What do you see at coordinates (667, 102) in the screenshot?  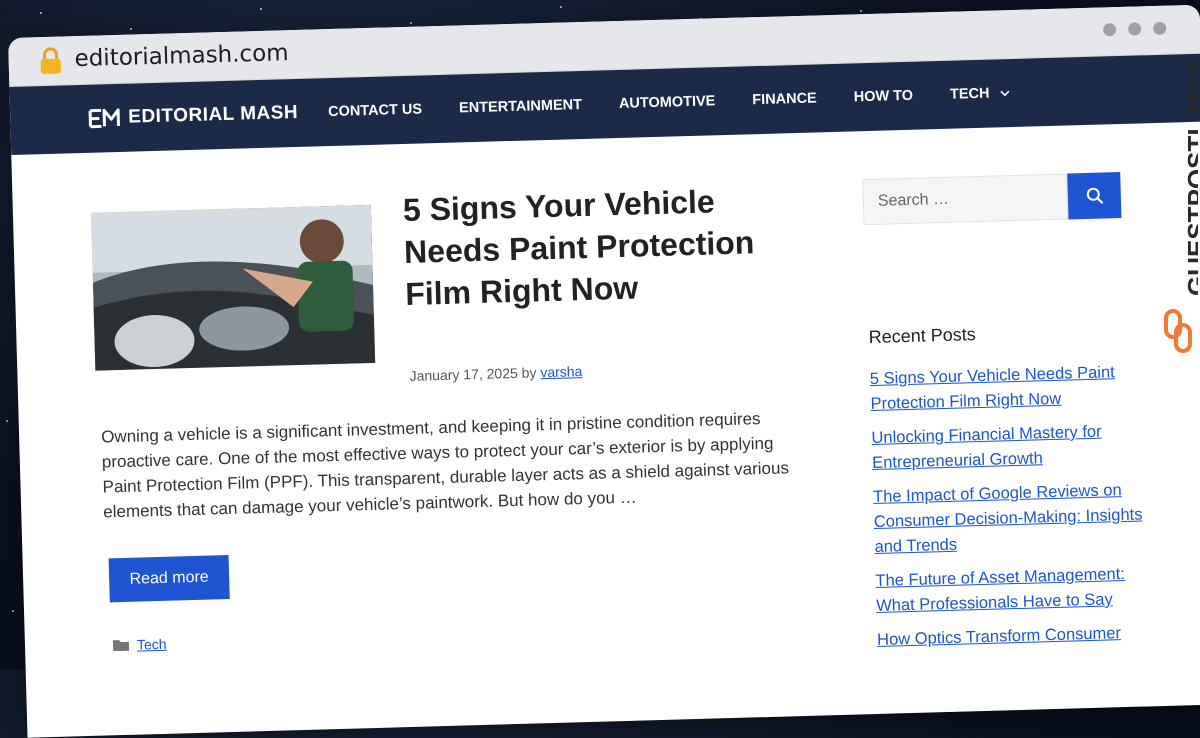 I see `nav-automotive: AUTOMOTIVE` at bounding box center [667, 102].